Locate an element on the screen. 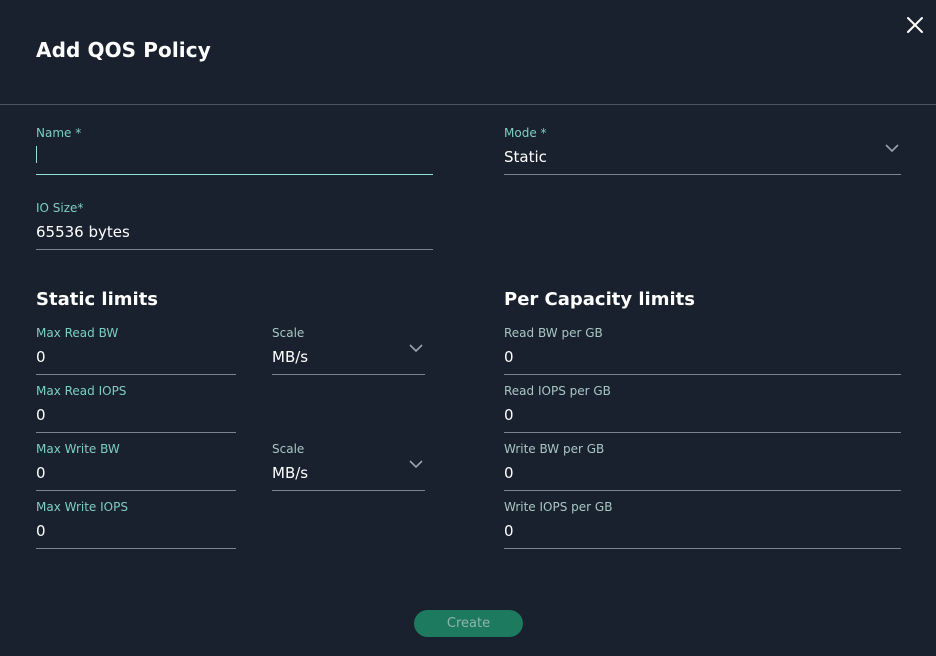 This screenshot has height=656, width=936. static-limits-heading: Static limits is located at coordinates (97, 299).